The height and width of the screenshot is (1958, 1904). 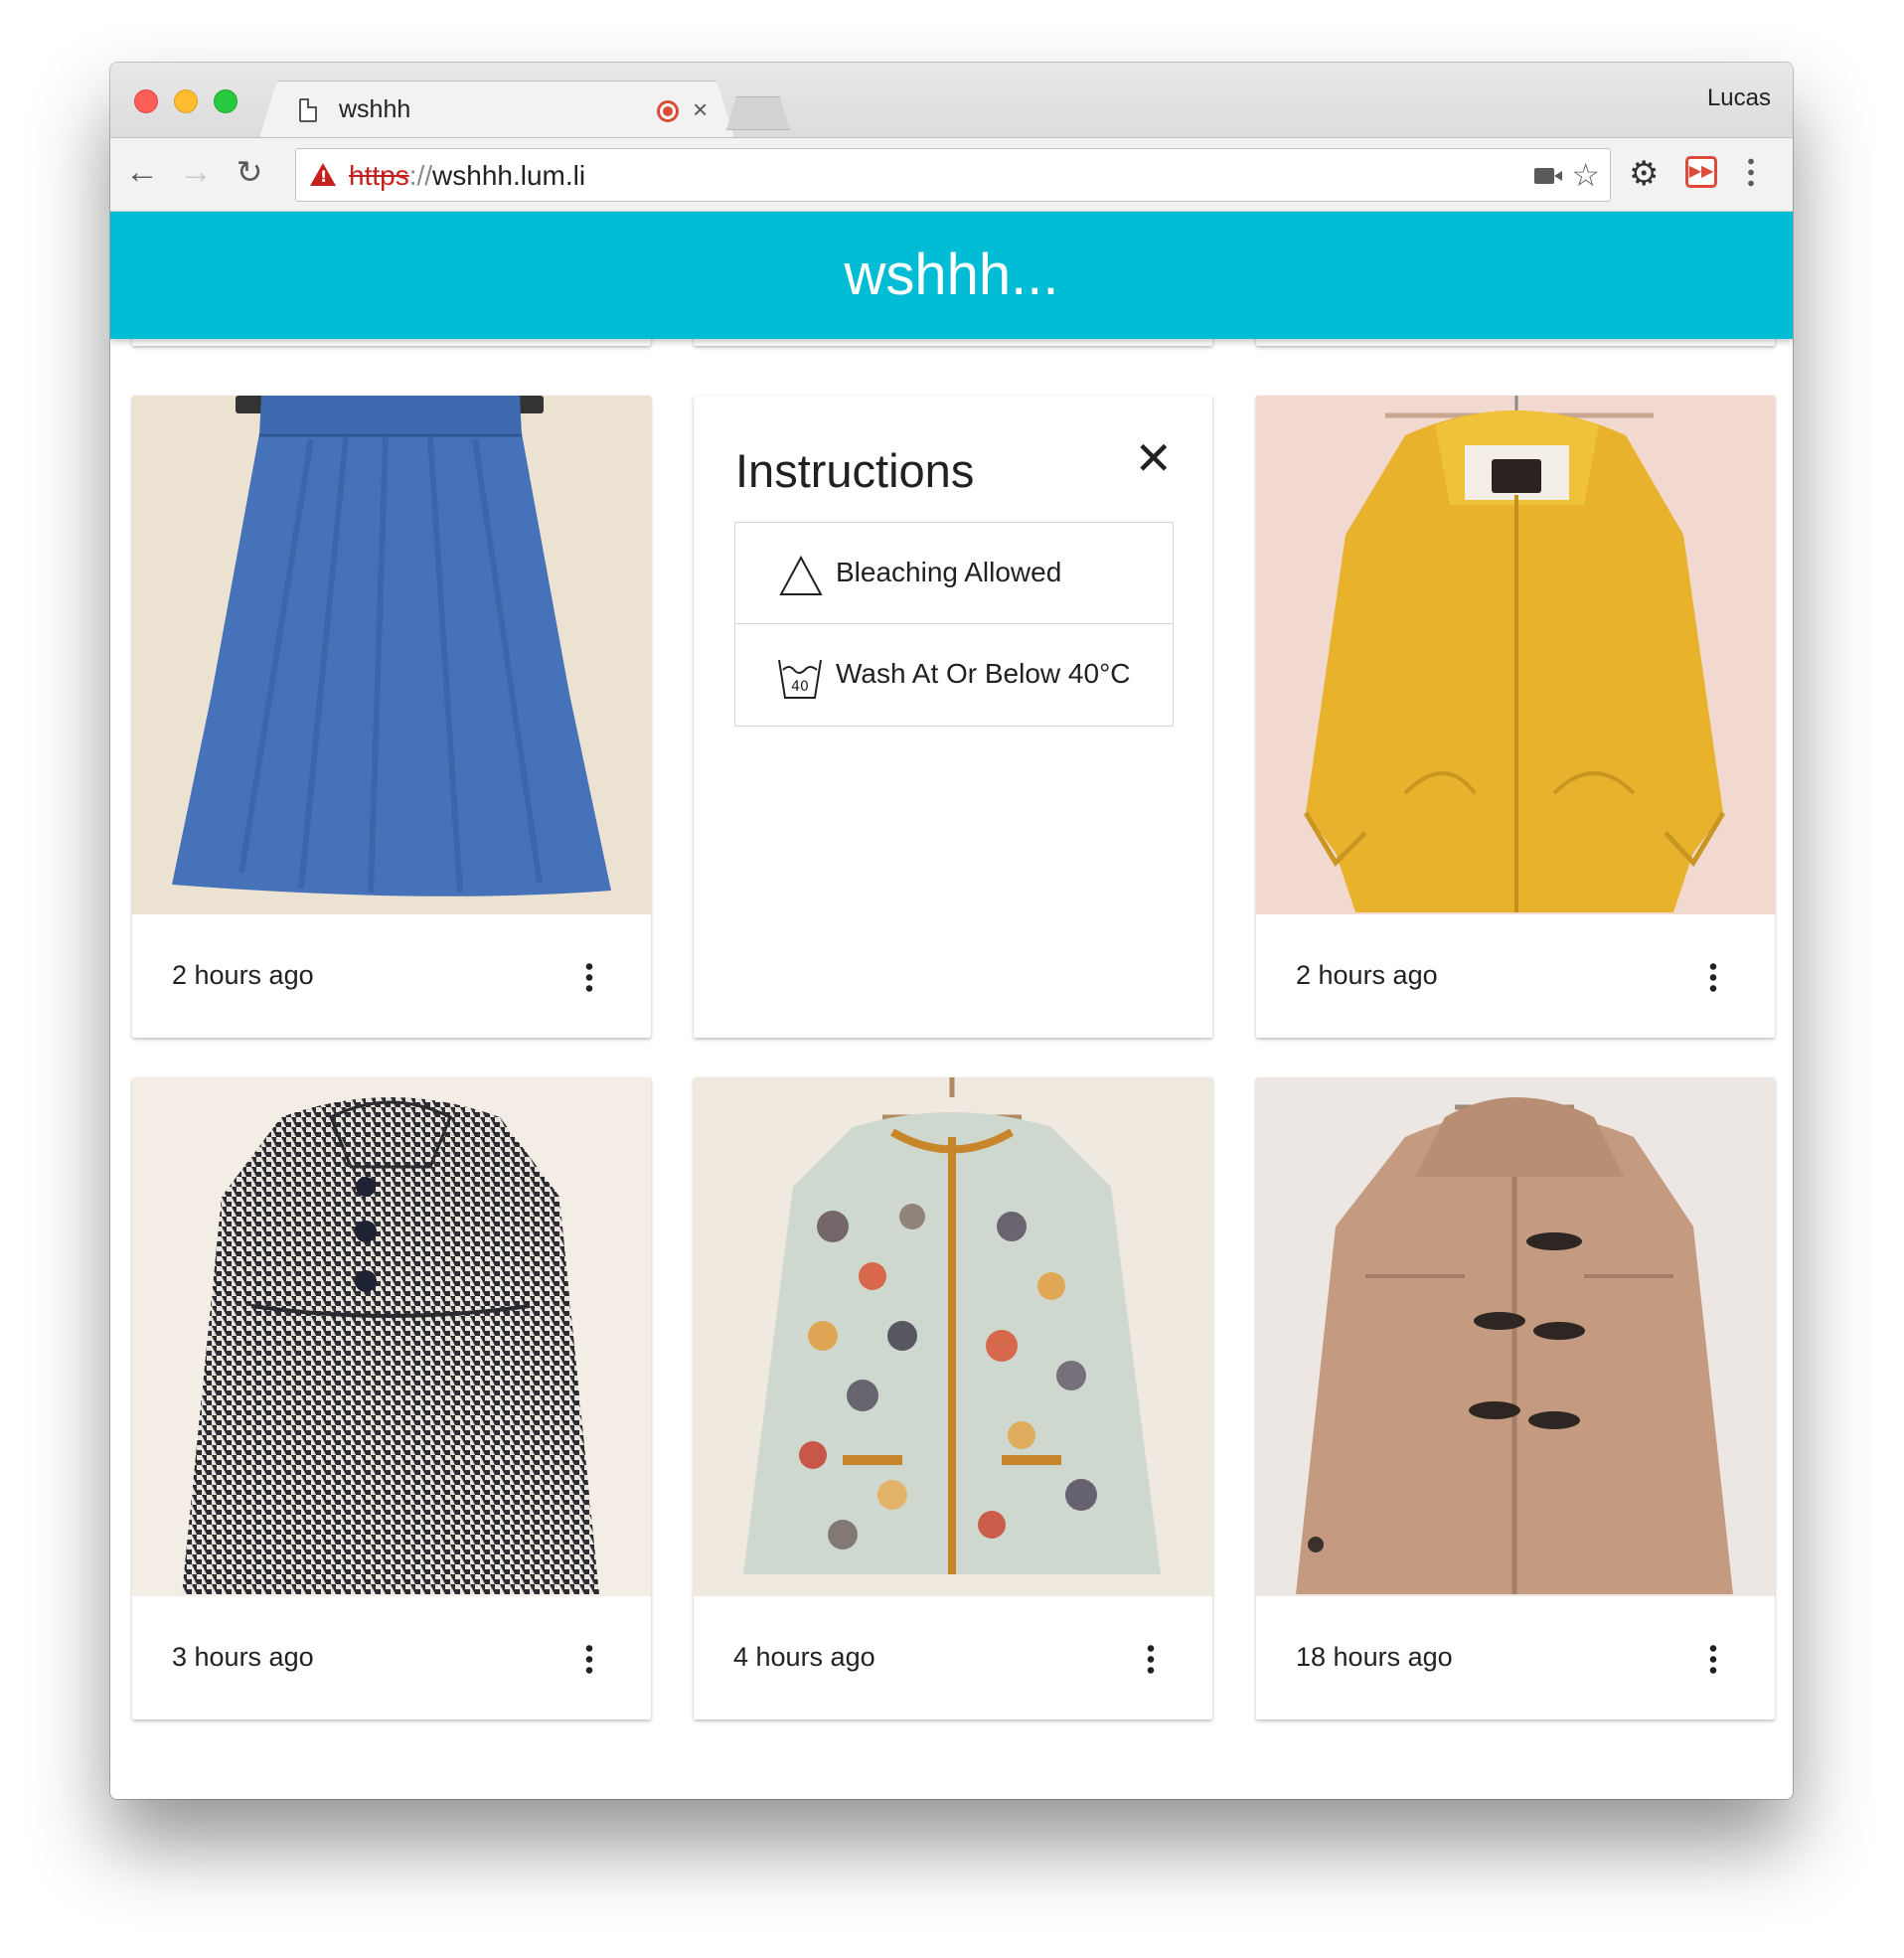 I want to click on tab-title: wshhh, so click(x=375, y=109).